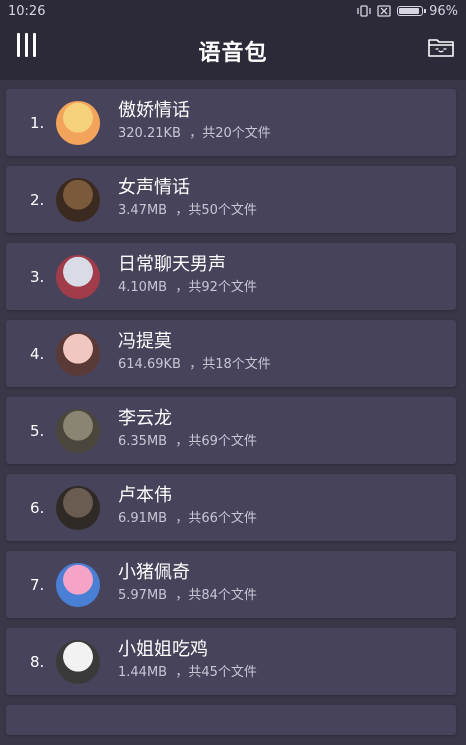 The width and height of the screenshot is (466, 745). What do you see at coordinates (27, 11) in the screenshot?
I see `status-time: 10:26` at bounding box center [27, 11].